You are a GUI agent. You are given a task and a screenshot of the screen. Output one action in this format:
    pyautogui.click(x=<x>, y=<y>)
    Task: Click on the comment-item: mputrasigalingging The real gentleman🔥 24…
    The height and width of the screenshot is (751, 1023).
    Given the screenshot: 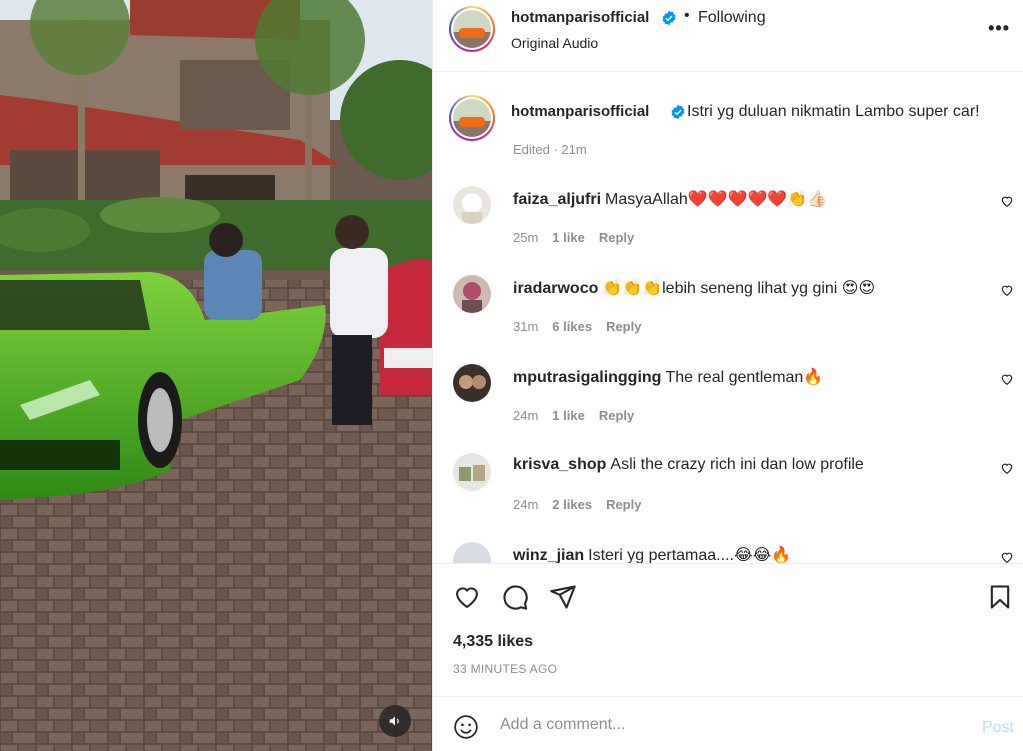 What is the action you would take?
    pyautogui.click(x=728, y=408)
    